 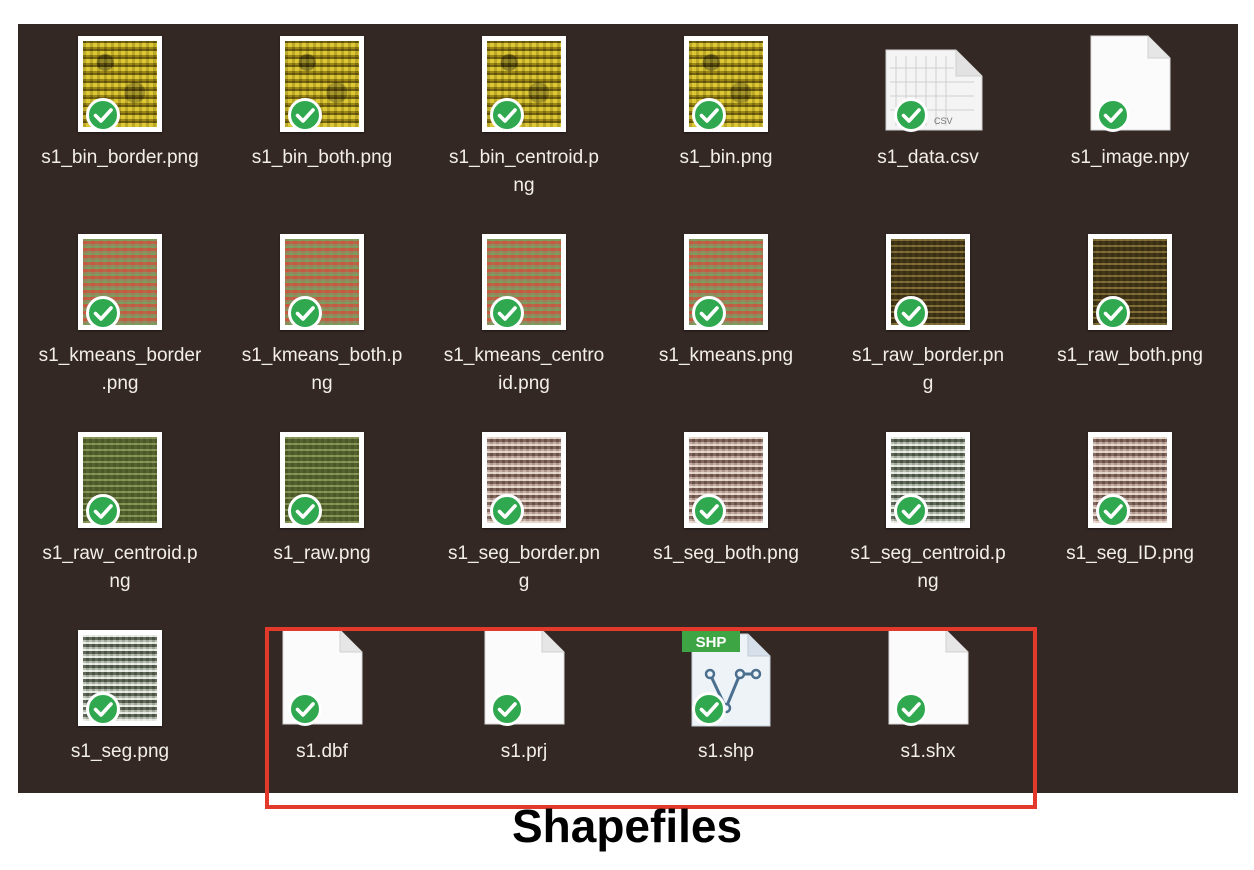 What do you see at coordinates (726, 553) in the screenshot?
I see `file-name-label: s1_seg_both.png` at bounding box center [726, 553].